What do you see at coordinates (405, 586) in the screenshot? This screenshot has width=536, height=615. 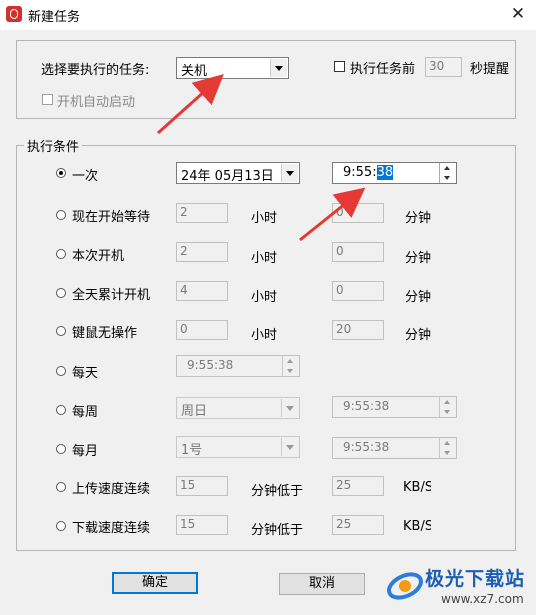 I see `watermark-logo-icon` at bounding box center [405, 586].